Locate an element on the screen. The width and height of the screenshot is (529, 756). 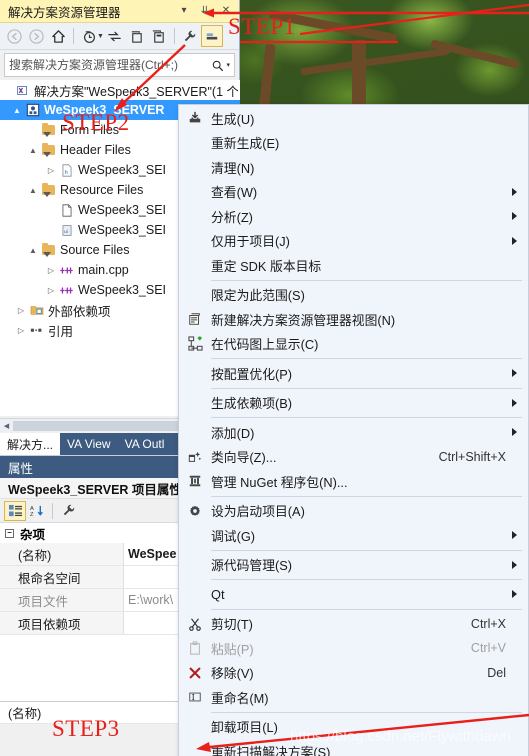
menu-item-class-wizard: 类向导(Z)... Ctrl+Shift+X is located at coordinates (353, 457).